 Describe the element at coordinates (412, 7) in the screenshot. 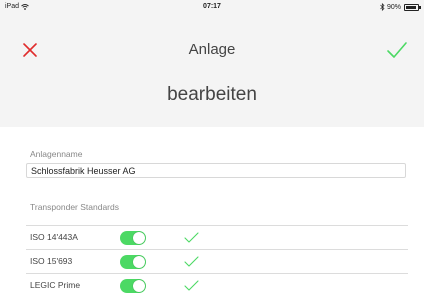

I see `battery-icon` at that location.